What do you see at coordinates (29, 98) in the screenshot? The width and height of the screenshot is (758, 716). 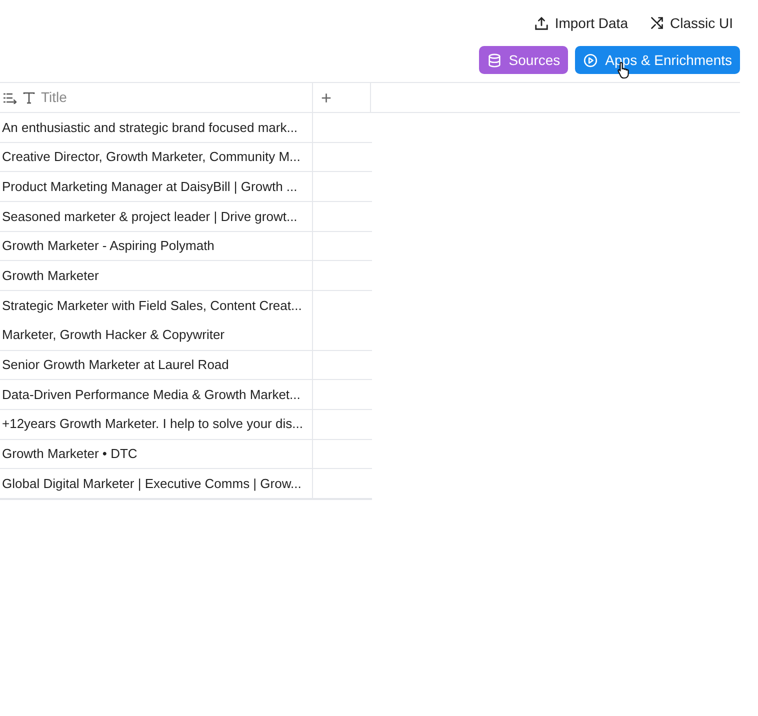 I see `text-type-icon` at bounding box center [29, 98].